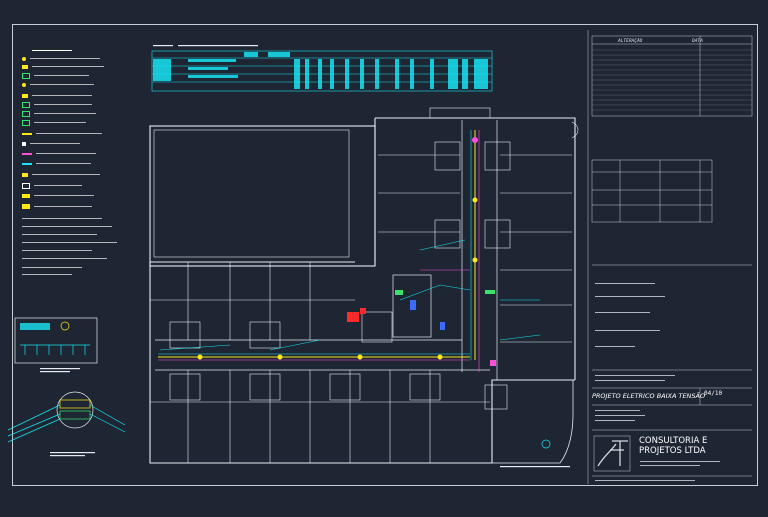 This screenshot has width=768, height=517. Describe the element at coordinates (612, 453) in the screenshot. I see `company-logo` at that location.